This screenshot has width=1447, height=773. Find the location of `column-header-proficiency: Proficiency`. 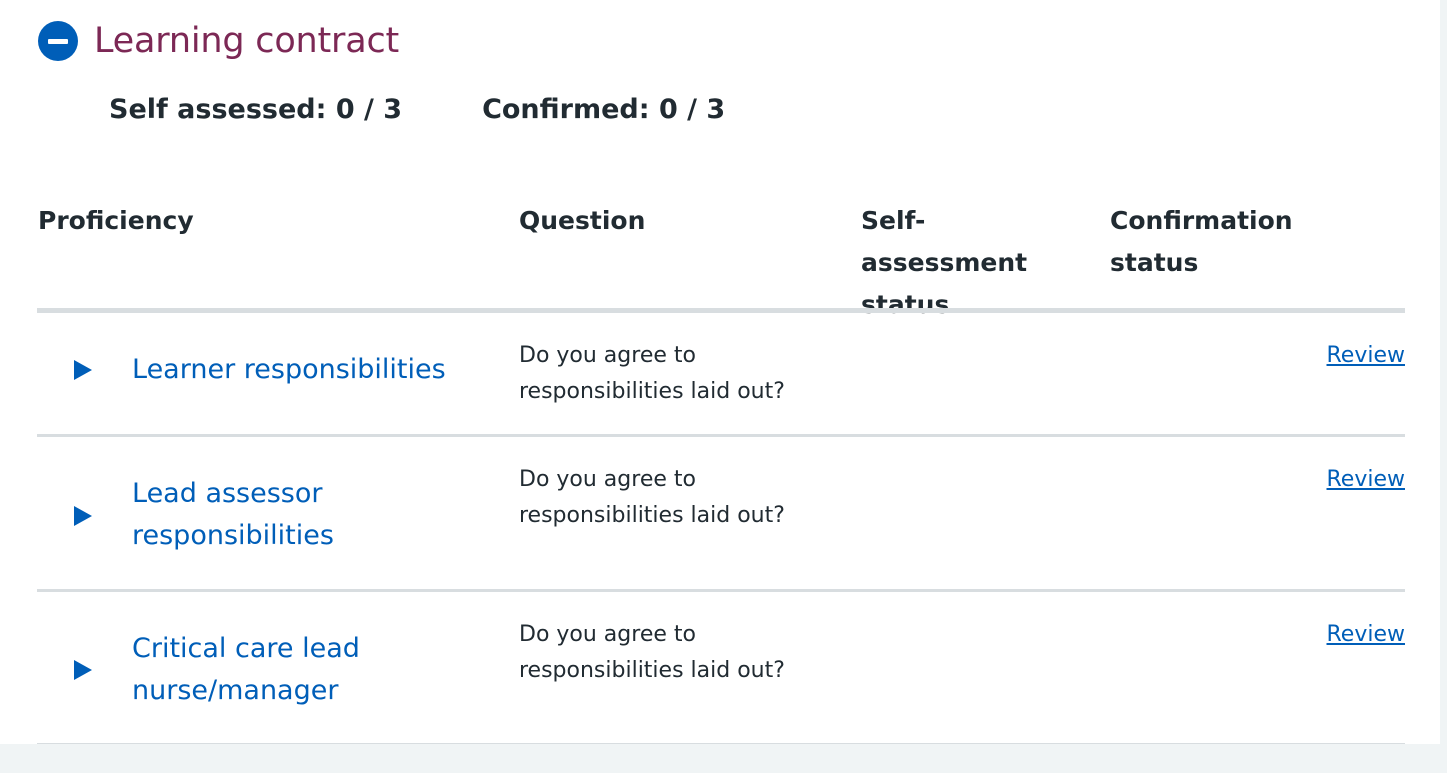

column-header-proficiency: Proficiency is located at coordinates (116, 220).